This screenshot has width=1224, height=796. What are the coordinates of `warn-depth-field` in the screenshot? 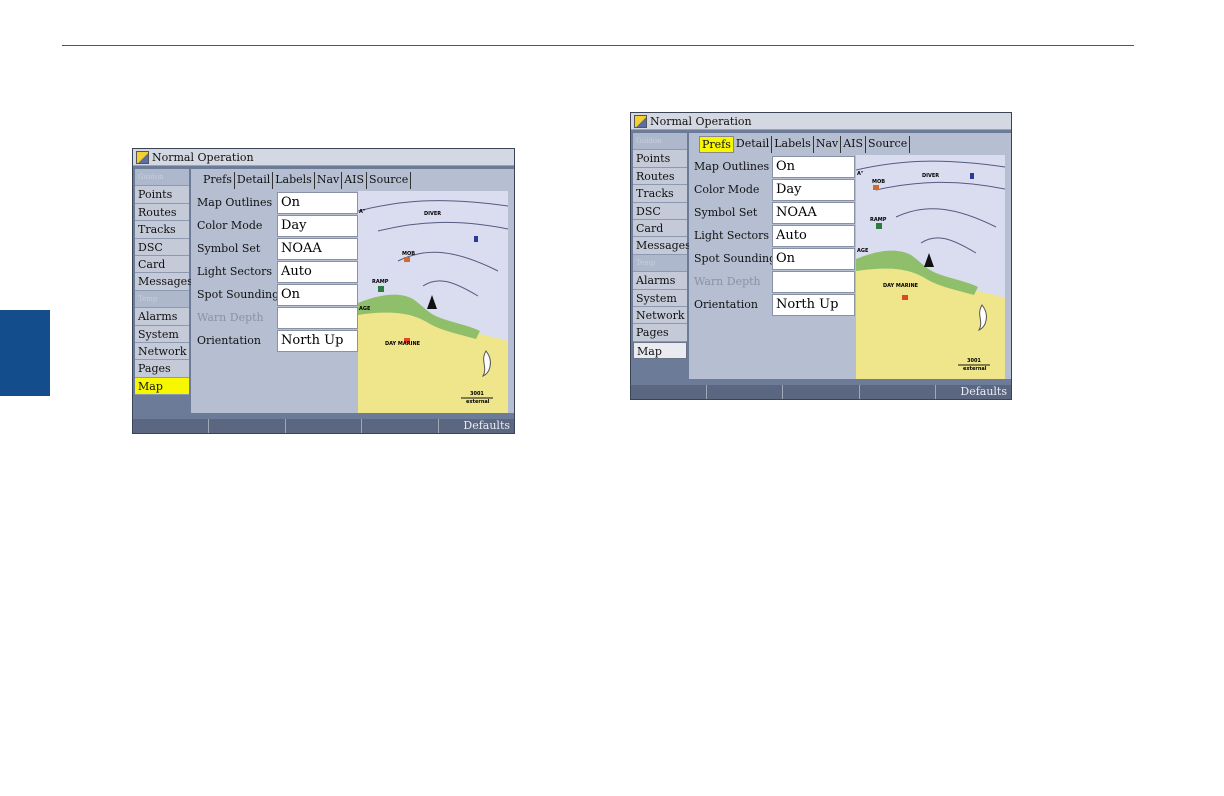 It's located at (317, 318).